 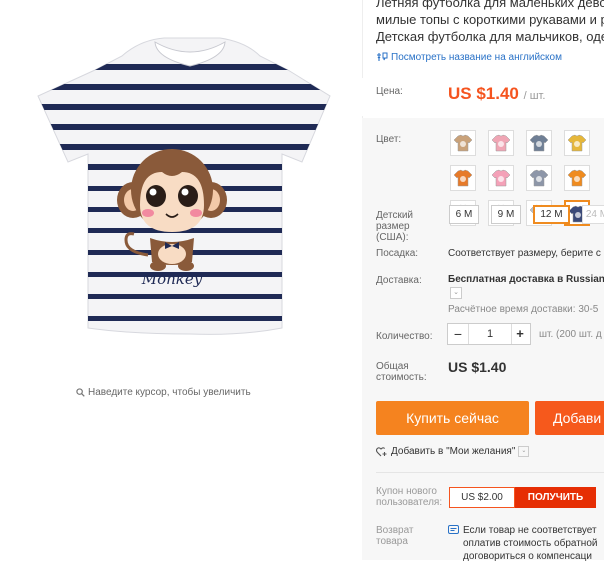 What do you see at coordinates (458, 334) in the screenshot?
I see `minus-icon: −` at bounding box center [458, 334].